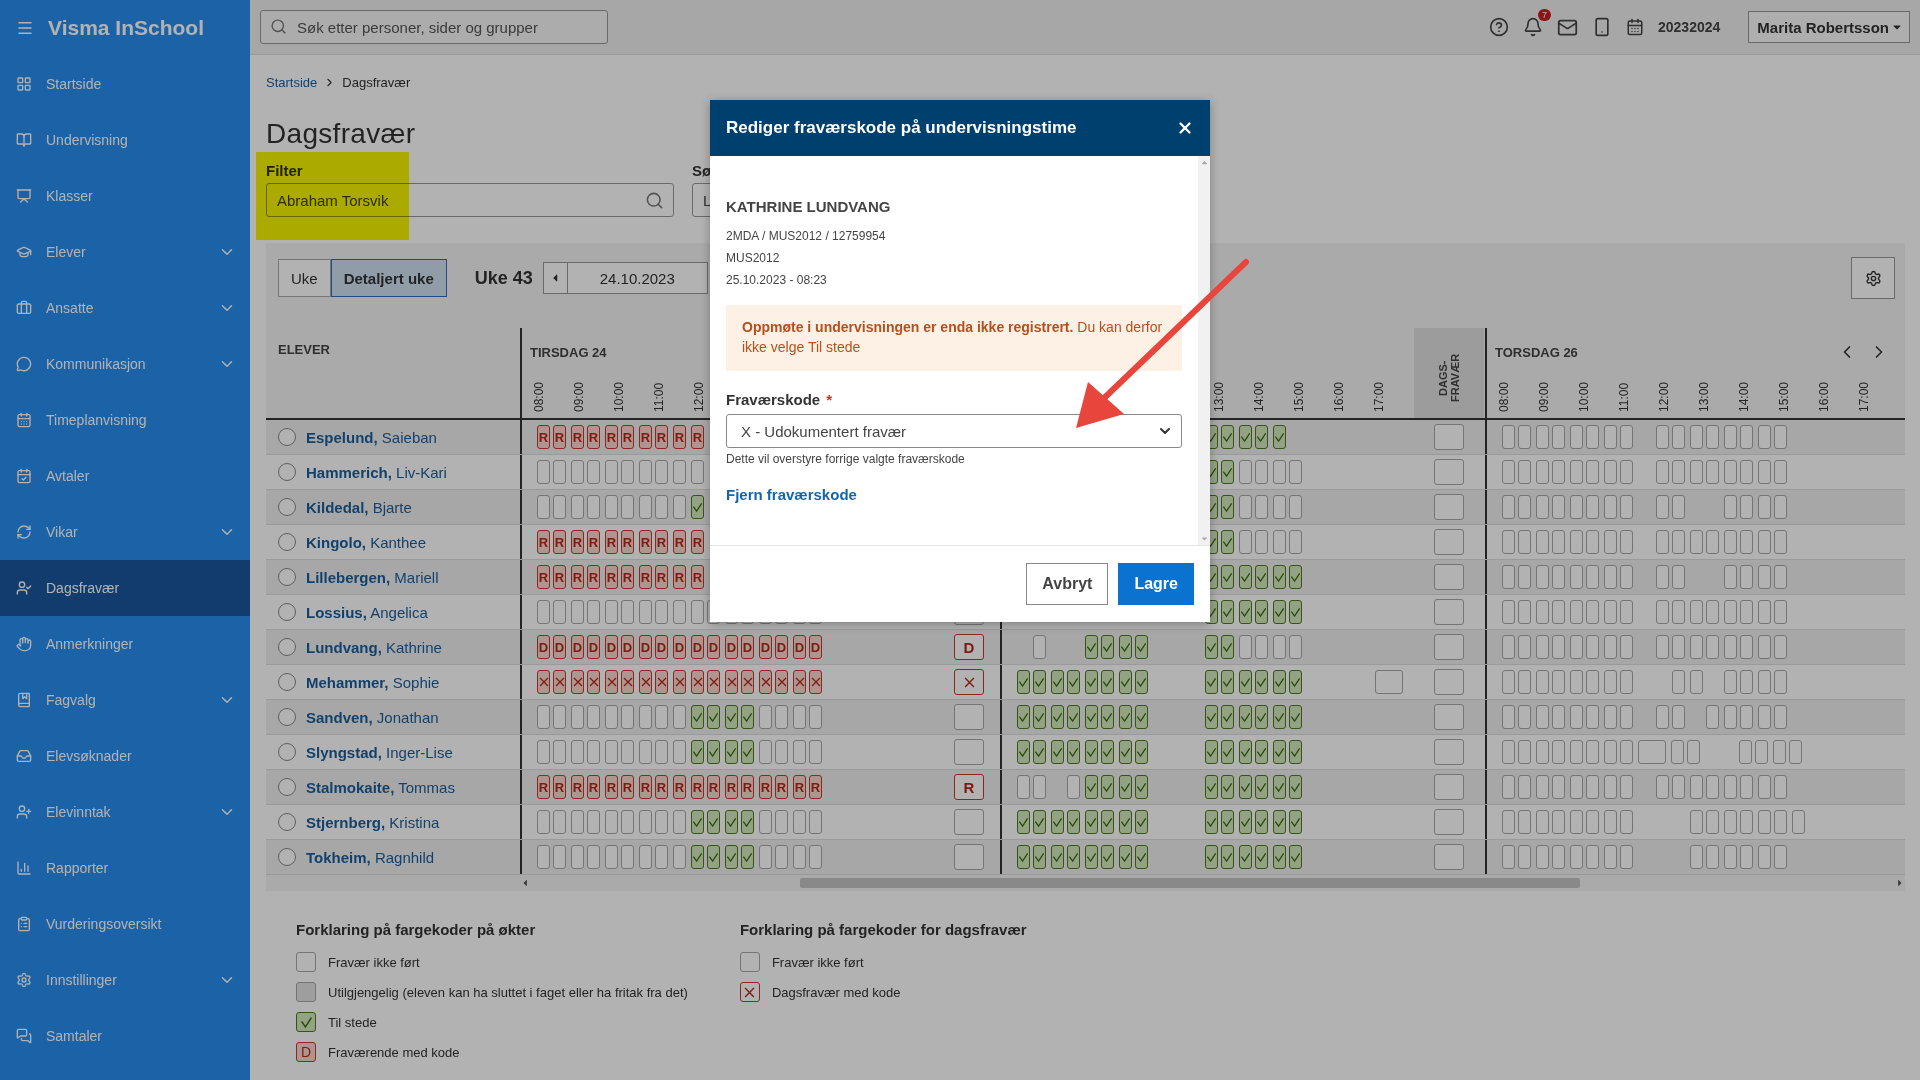  Describe the element at coordinates (376, 472) in the screenshot. I see `student-name-link: Hammerich, Liv-Kari` at that location.